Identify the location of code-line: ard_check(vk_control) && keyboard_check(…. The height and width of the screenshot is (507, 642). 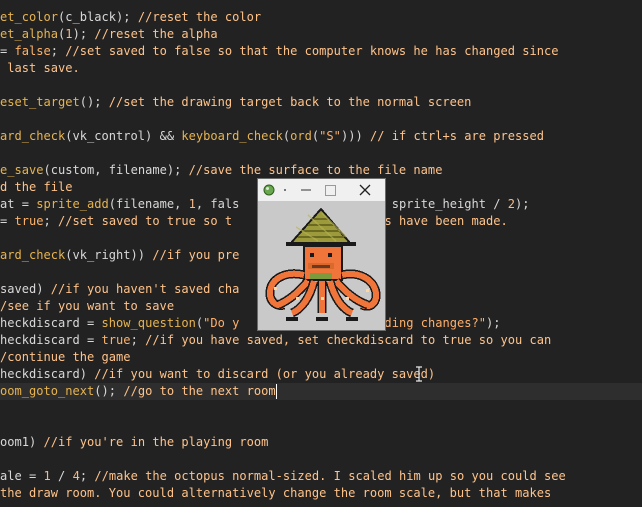
(321, 136).